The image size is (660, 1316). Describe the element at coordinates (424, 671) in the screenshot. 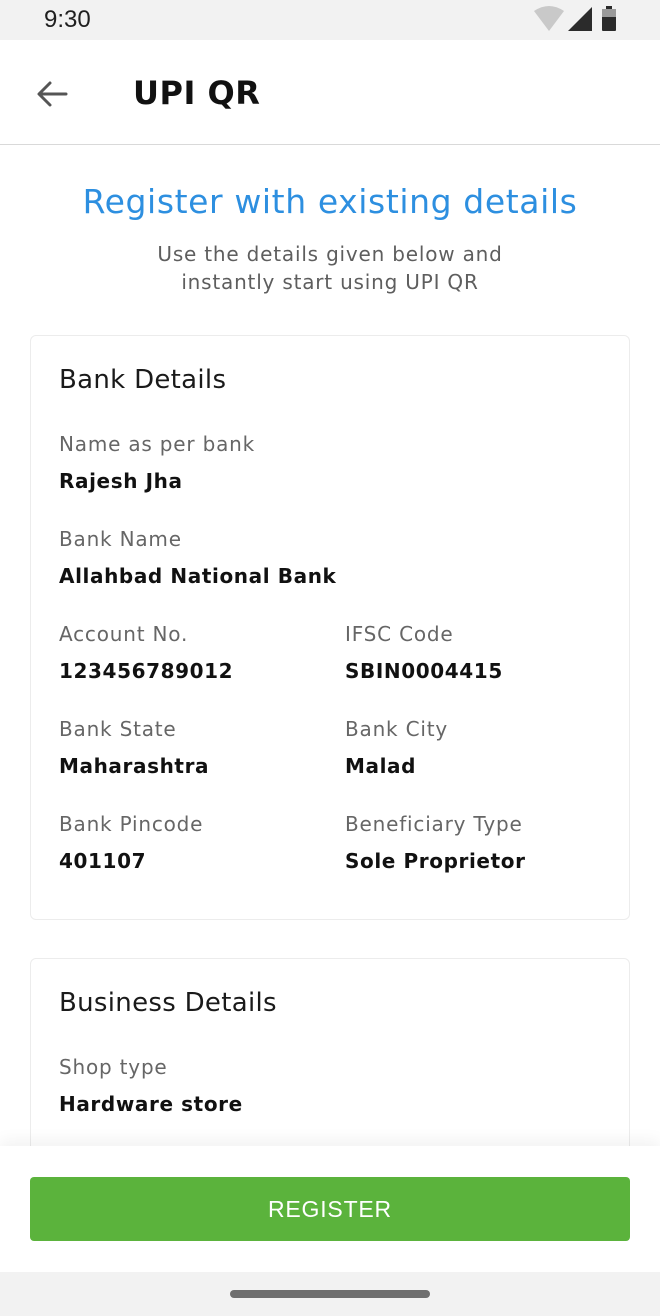

I see `ifsc-value: SBIN0004415` at that location.